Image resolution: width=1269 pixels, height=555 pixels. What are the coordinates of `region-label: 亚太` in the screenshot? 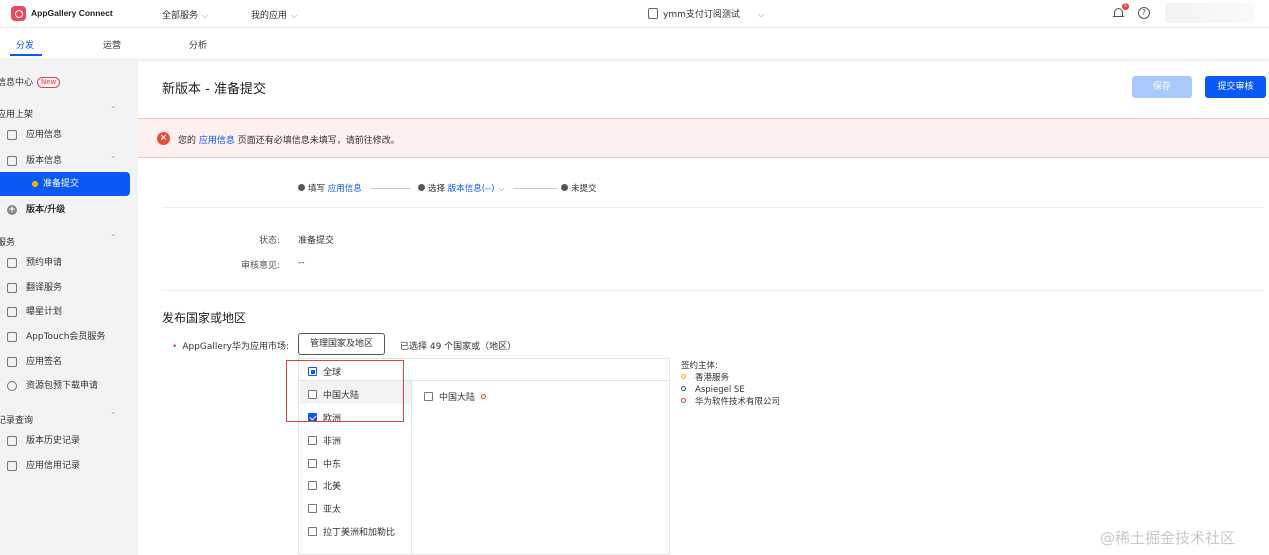 It's located at (332, 510).